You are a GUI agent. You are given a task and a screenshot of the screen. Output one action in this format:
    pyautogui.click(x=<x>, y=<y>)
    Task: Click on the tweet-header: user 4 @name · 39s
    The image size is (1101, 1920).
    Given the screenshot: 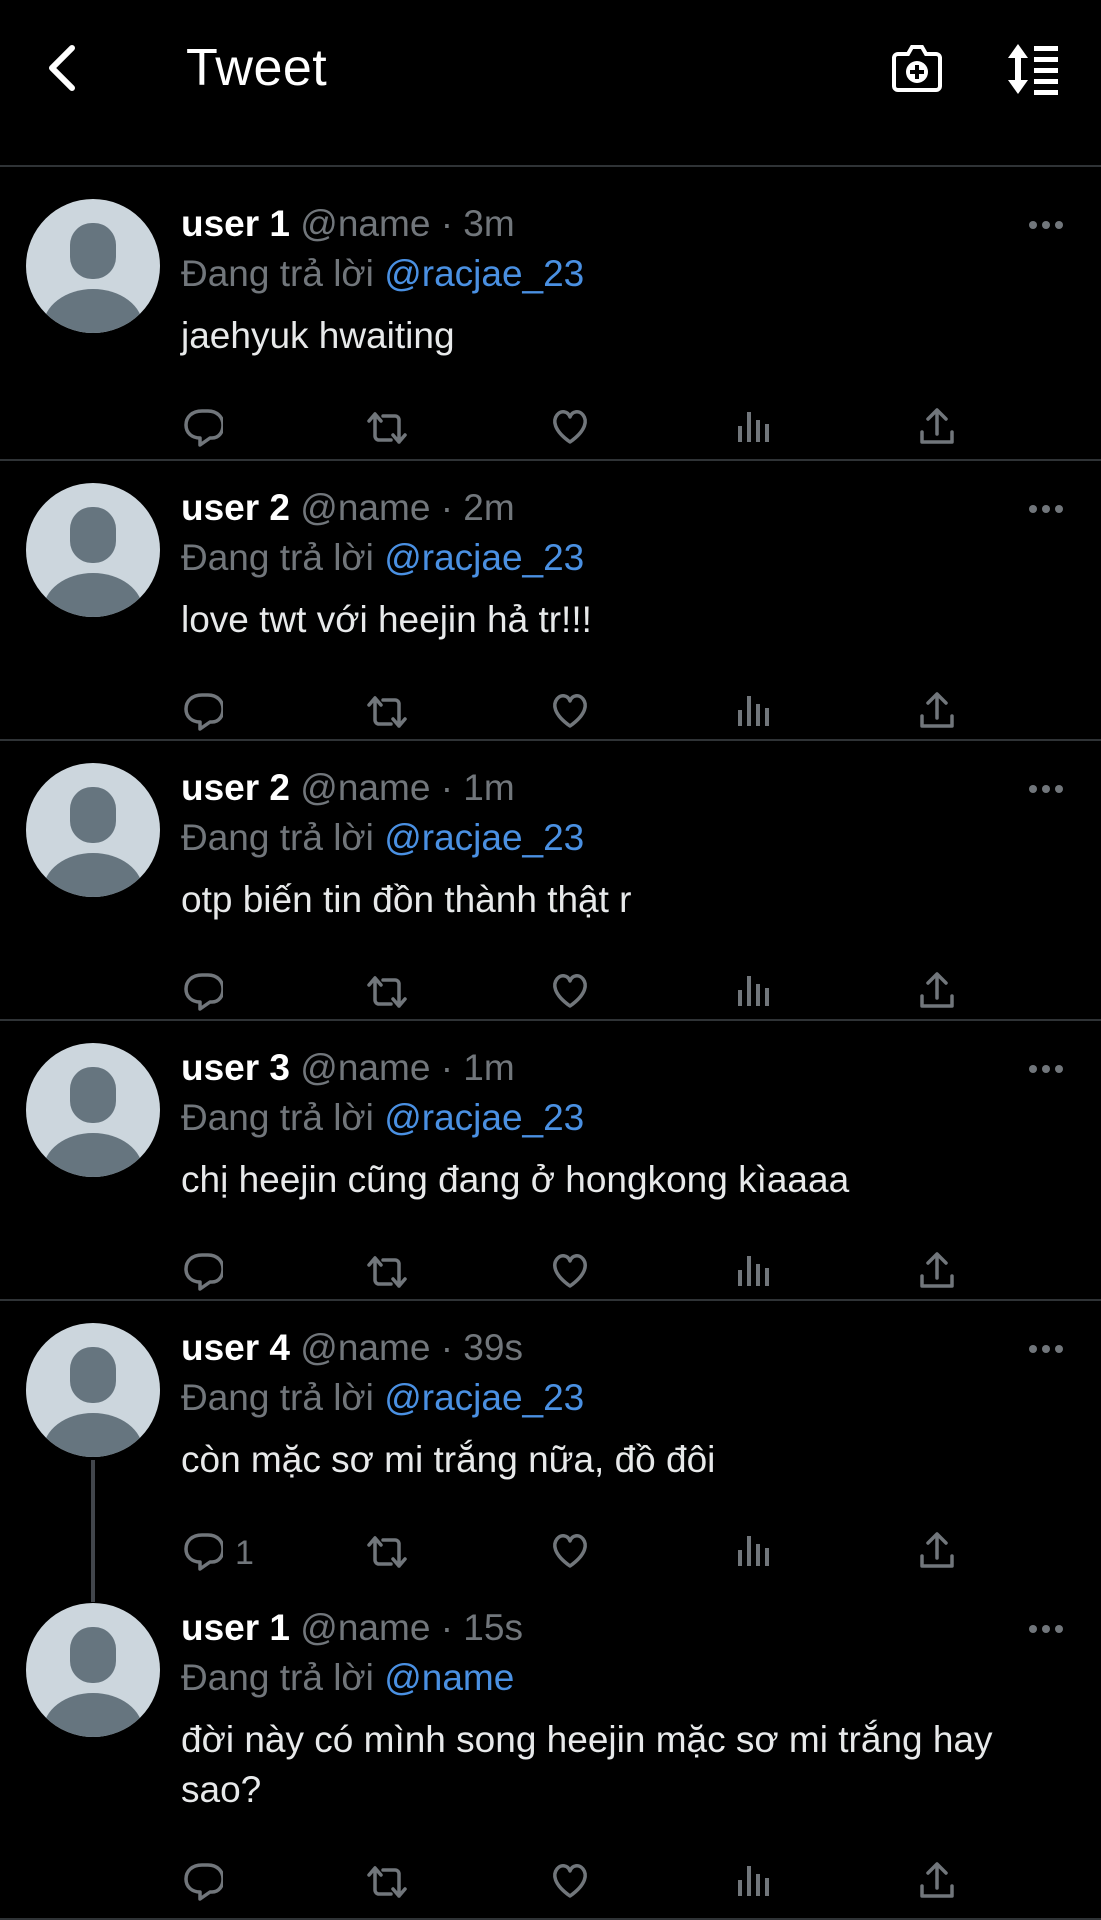 What is the action you would take?
    pyautogui.click(x=352, y=1348)
    